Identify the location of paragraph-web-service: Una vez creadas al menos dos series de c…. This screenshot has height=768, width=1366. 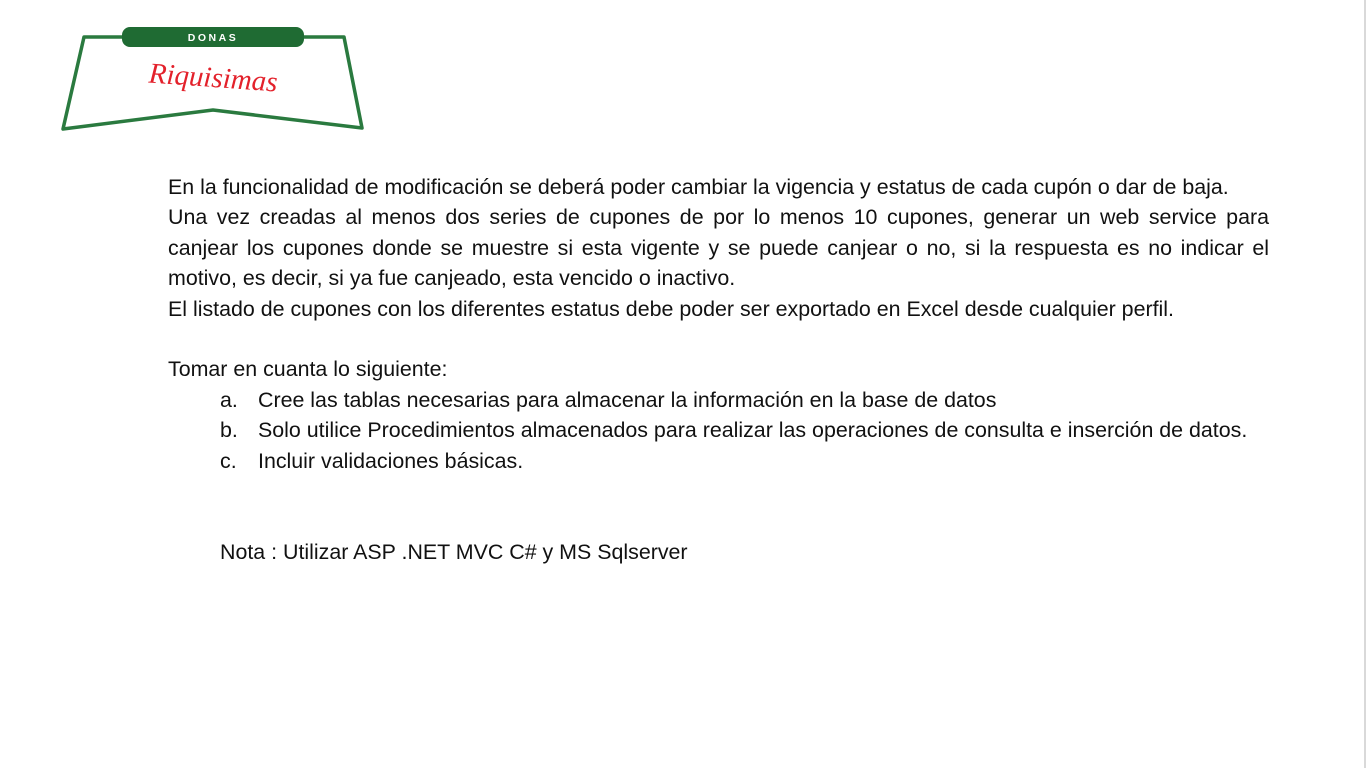
(718, 248).